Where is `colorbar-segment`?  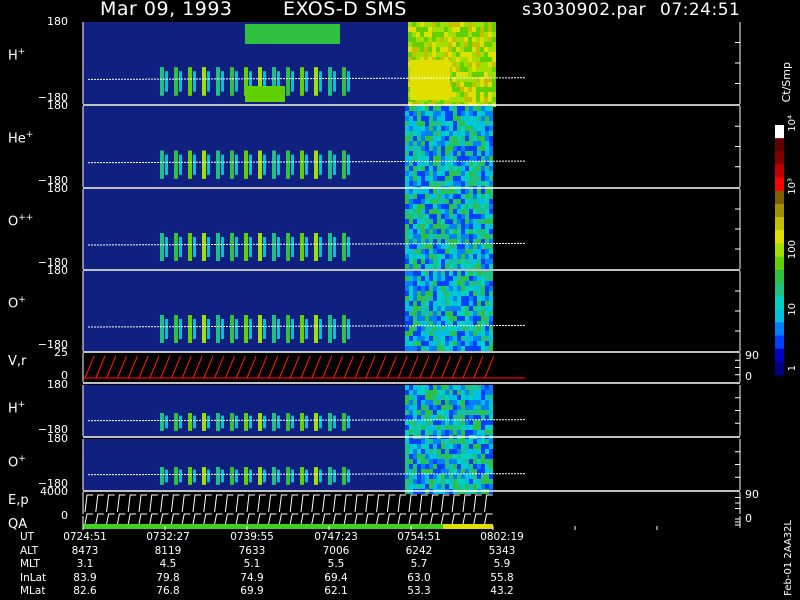
colorbar-segment is located at coordinates (779, 289).